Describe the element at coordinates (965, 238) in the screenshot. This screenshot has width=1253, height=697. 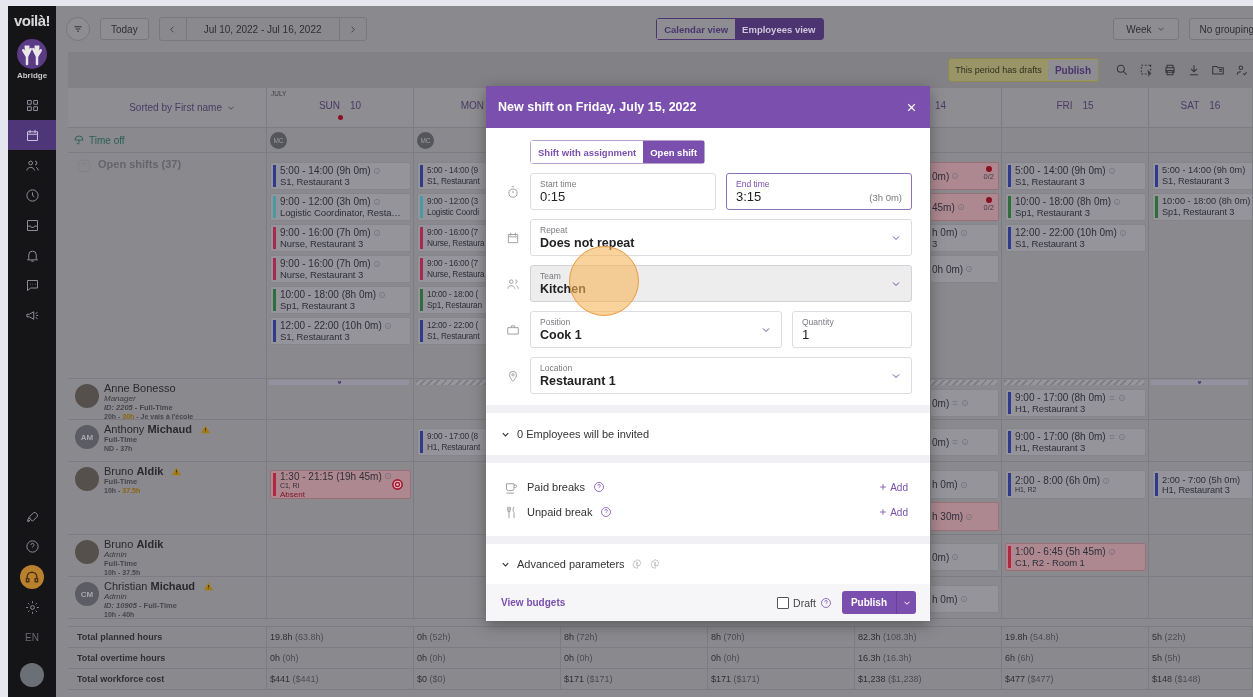
I see `shift-card: h 0m) 3` at that location.